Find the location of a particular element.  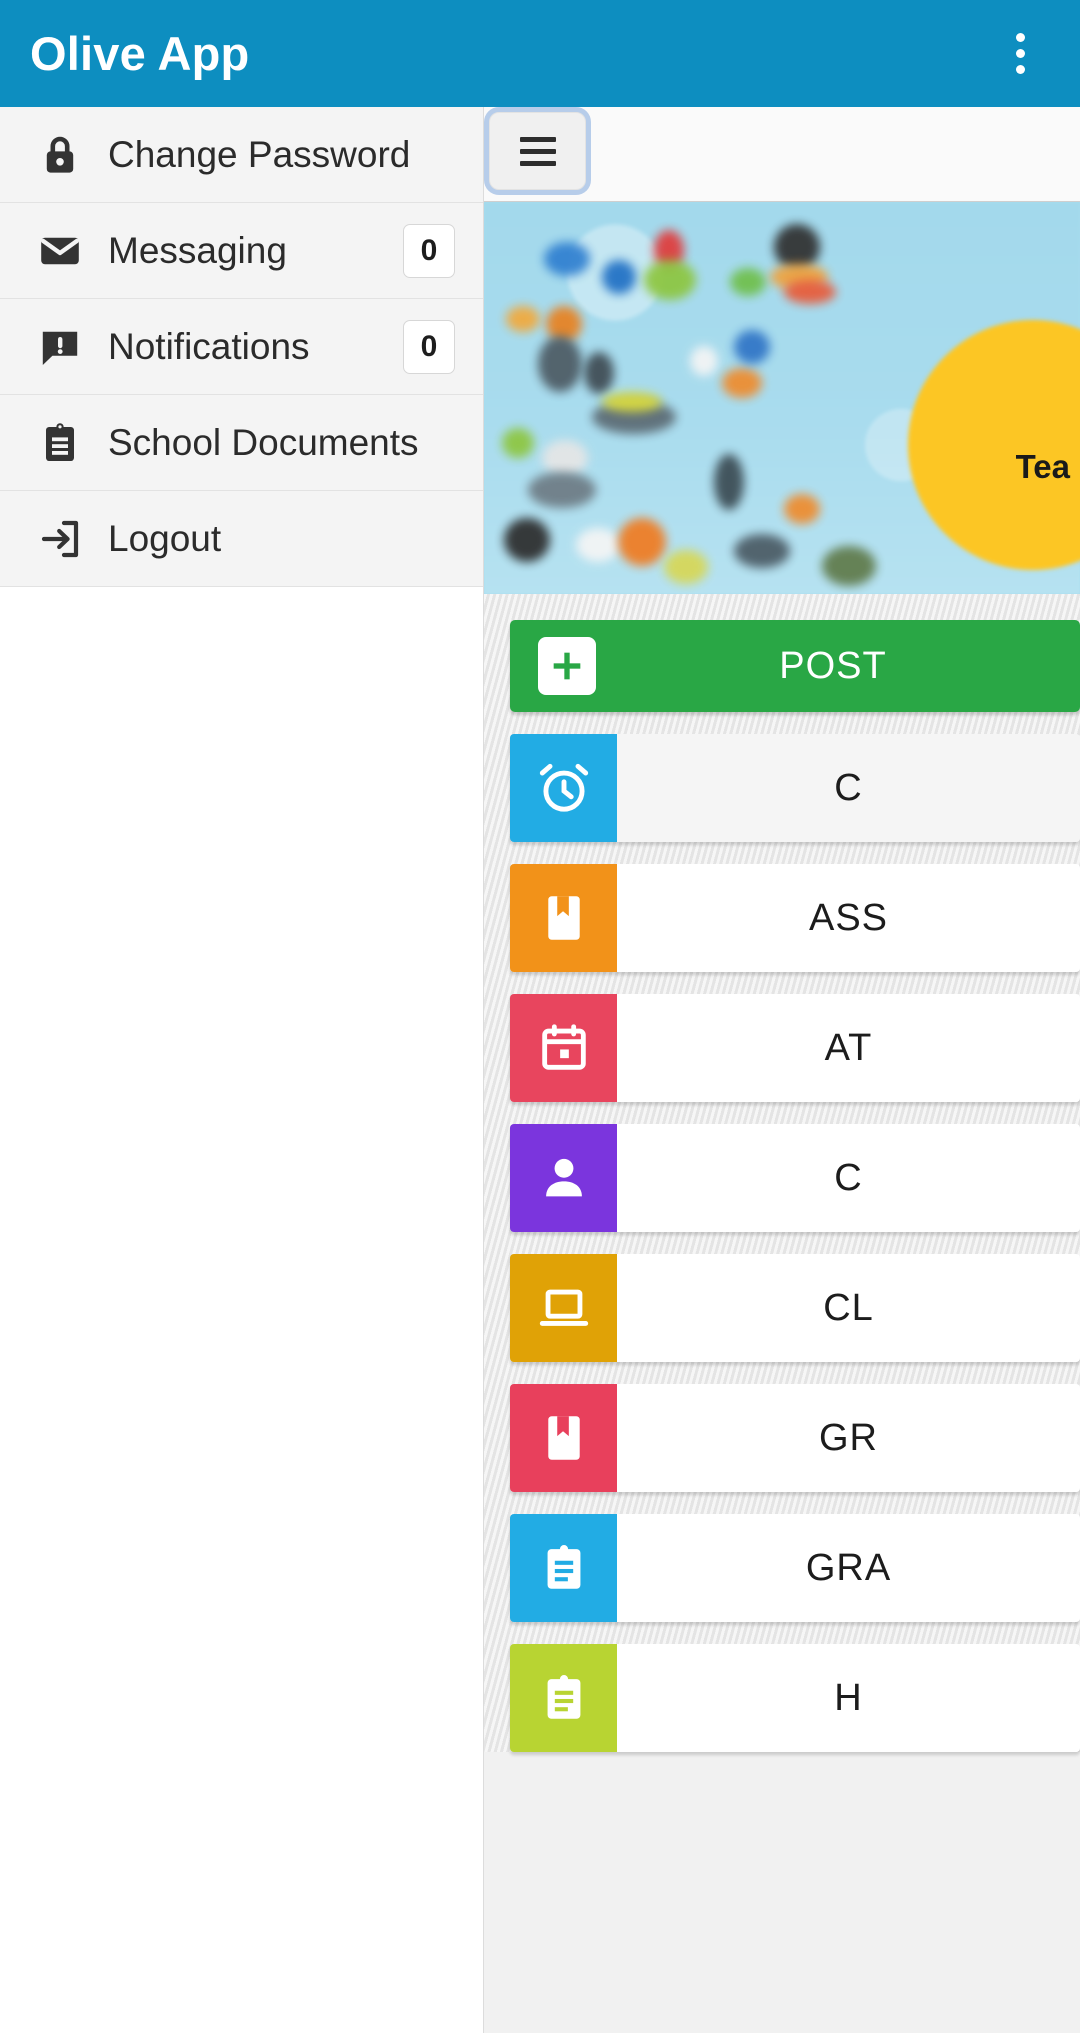

sidebar-item-school-documents: School Documents is located at coordinates (241, 443).